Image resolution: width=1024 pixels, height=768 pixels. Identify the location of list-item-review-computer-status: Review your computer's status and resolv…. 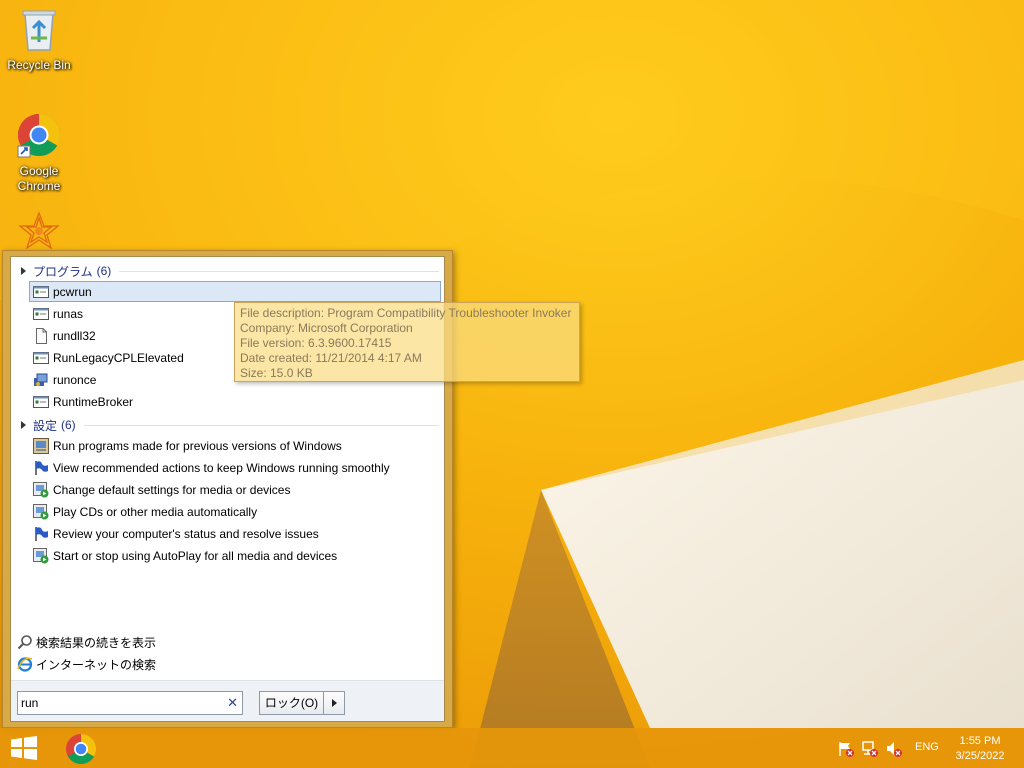
(235, 533).